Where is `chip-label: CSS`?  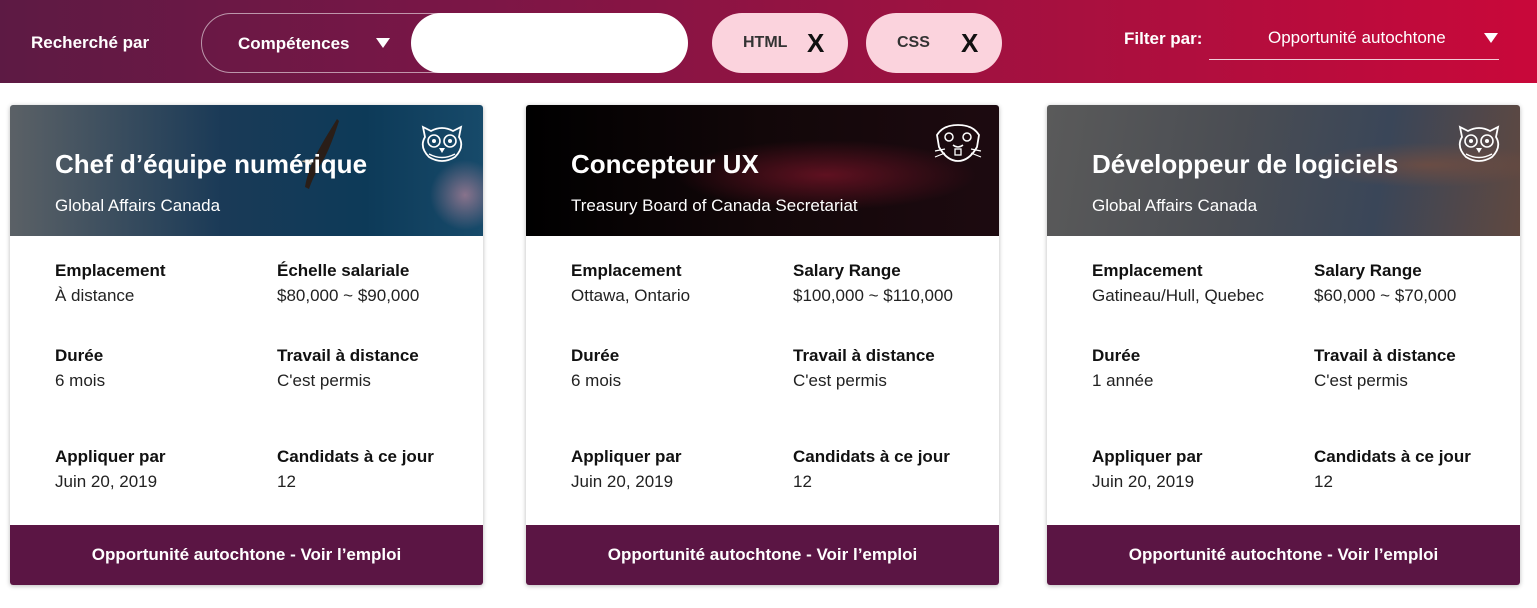 chip-label: CSS is located at coordinates (913, 42).